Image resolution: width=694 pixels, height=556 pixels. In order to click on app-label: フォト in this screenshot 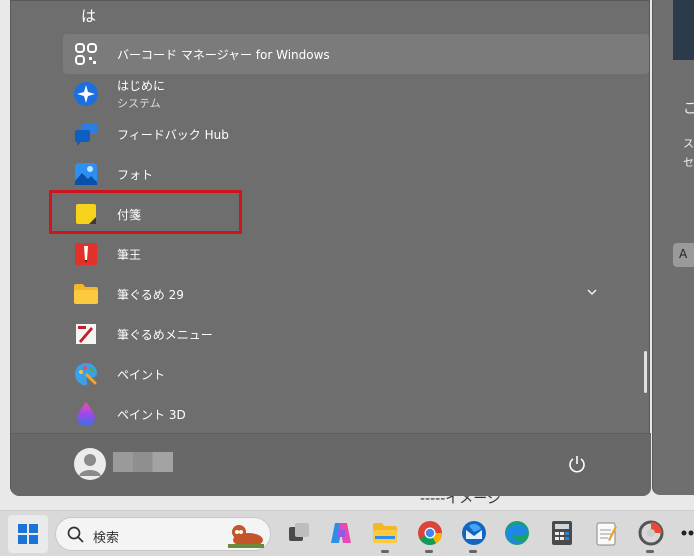, I will do `click(135, 174)`.